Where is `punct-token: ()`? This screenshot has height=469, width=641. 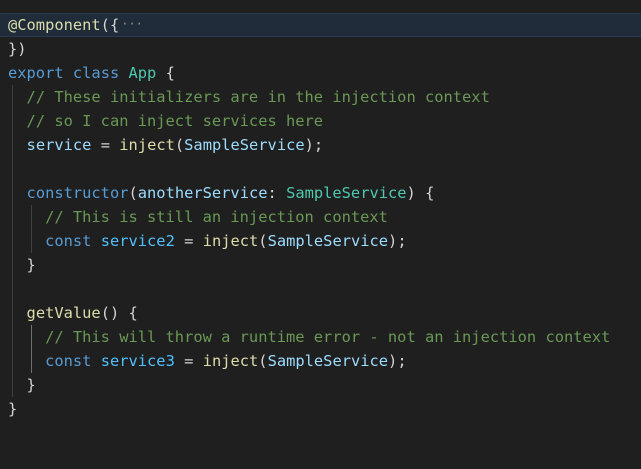 punct-token: () is located at coordinates (110, 313).